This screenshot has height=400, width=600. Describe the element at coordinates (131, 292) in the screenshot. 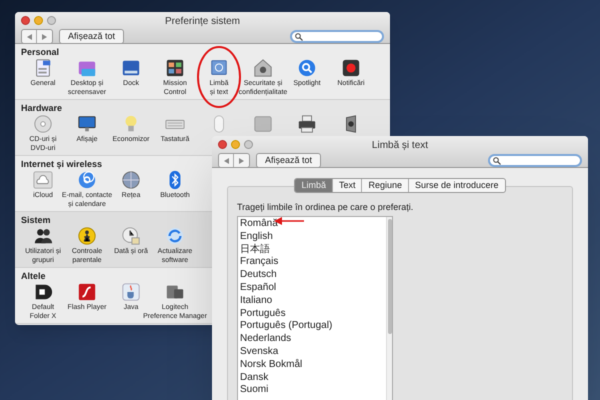

I see `coffee-cup-icon` at that location.